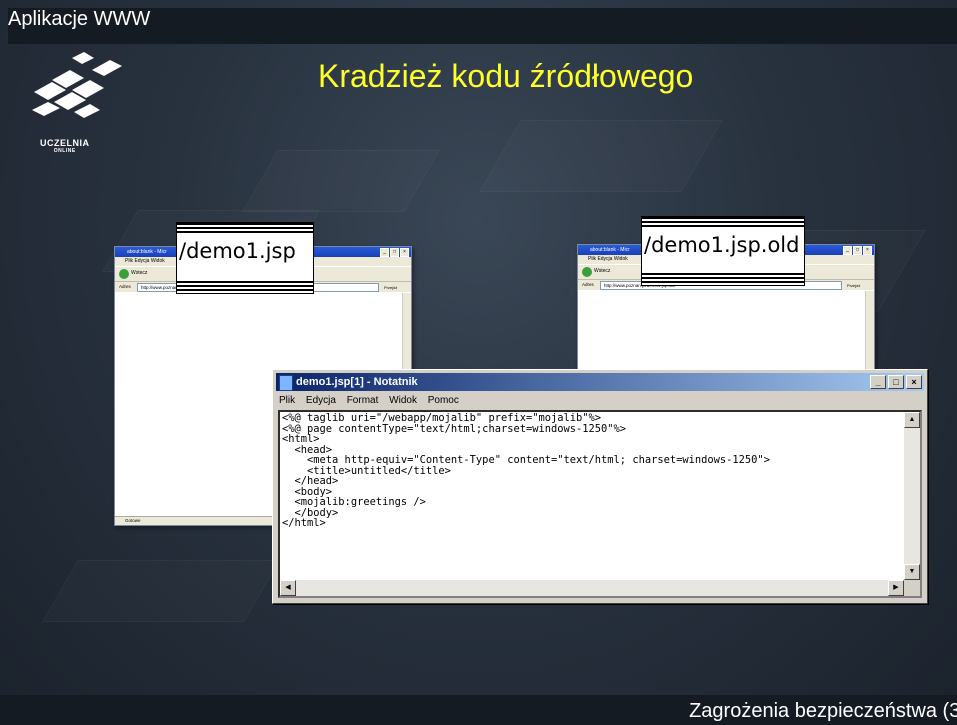 The width and height of the screenshot is (957, 725). Describe the element at coordinates (482, 26) in the screenshot. I see `header-bar` at that location.